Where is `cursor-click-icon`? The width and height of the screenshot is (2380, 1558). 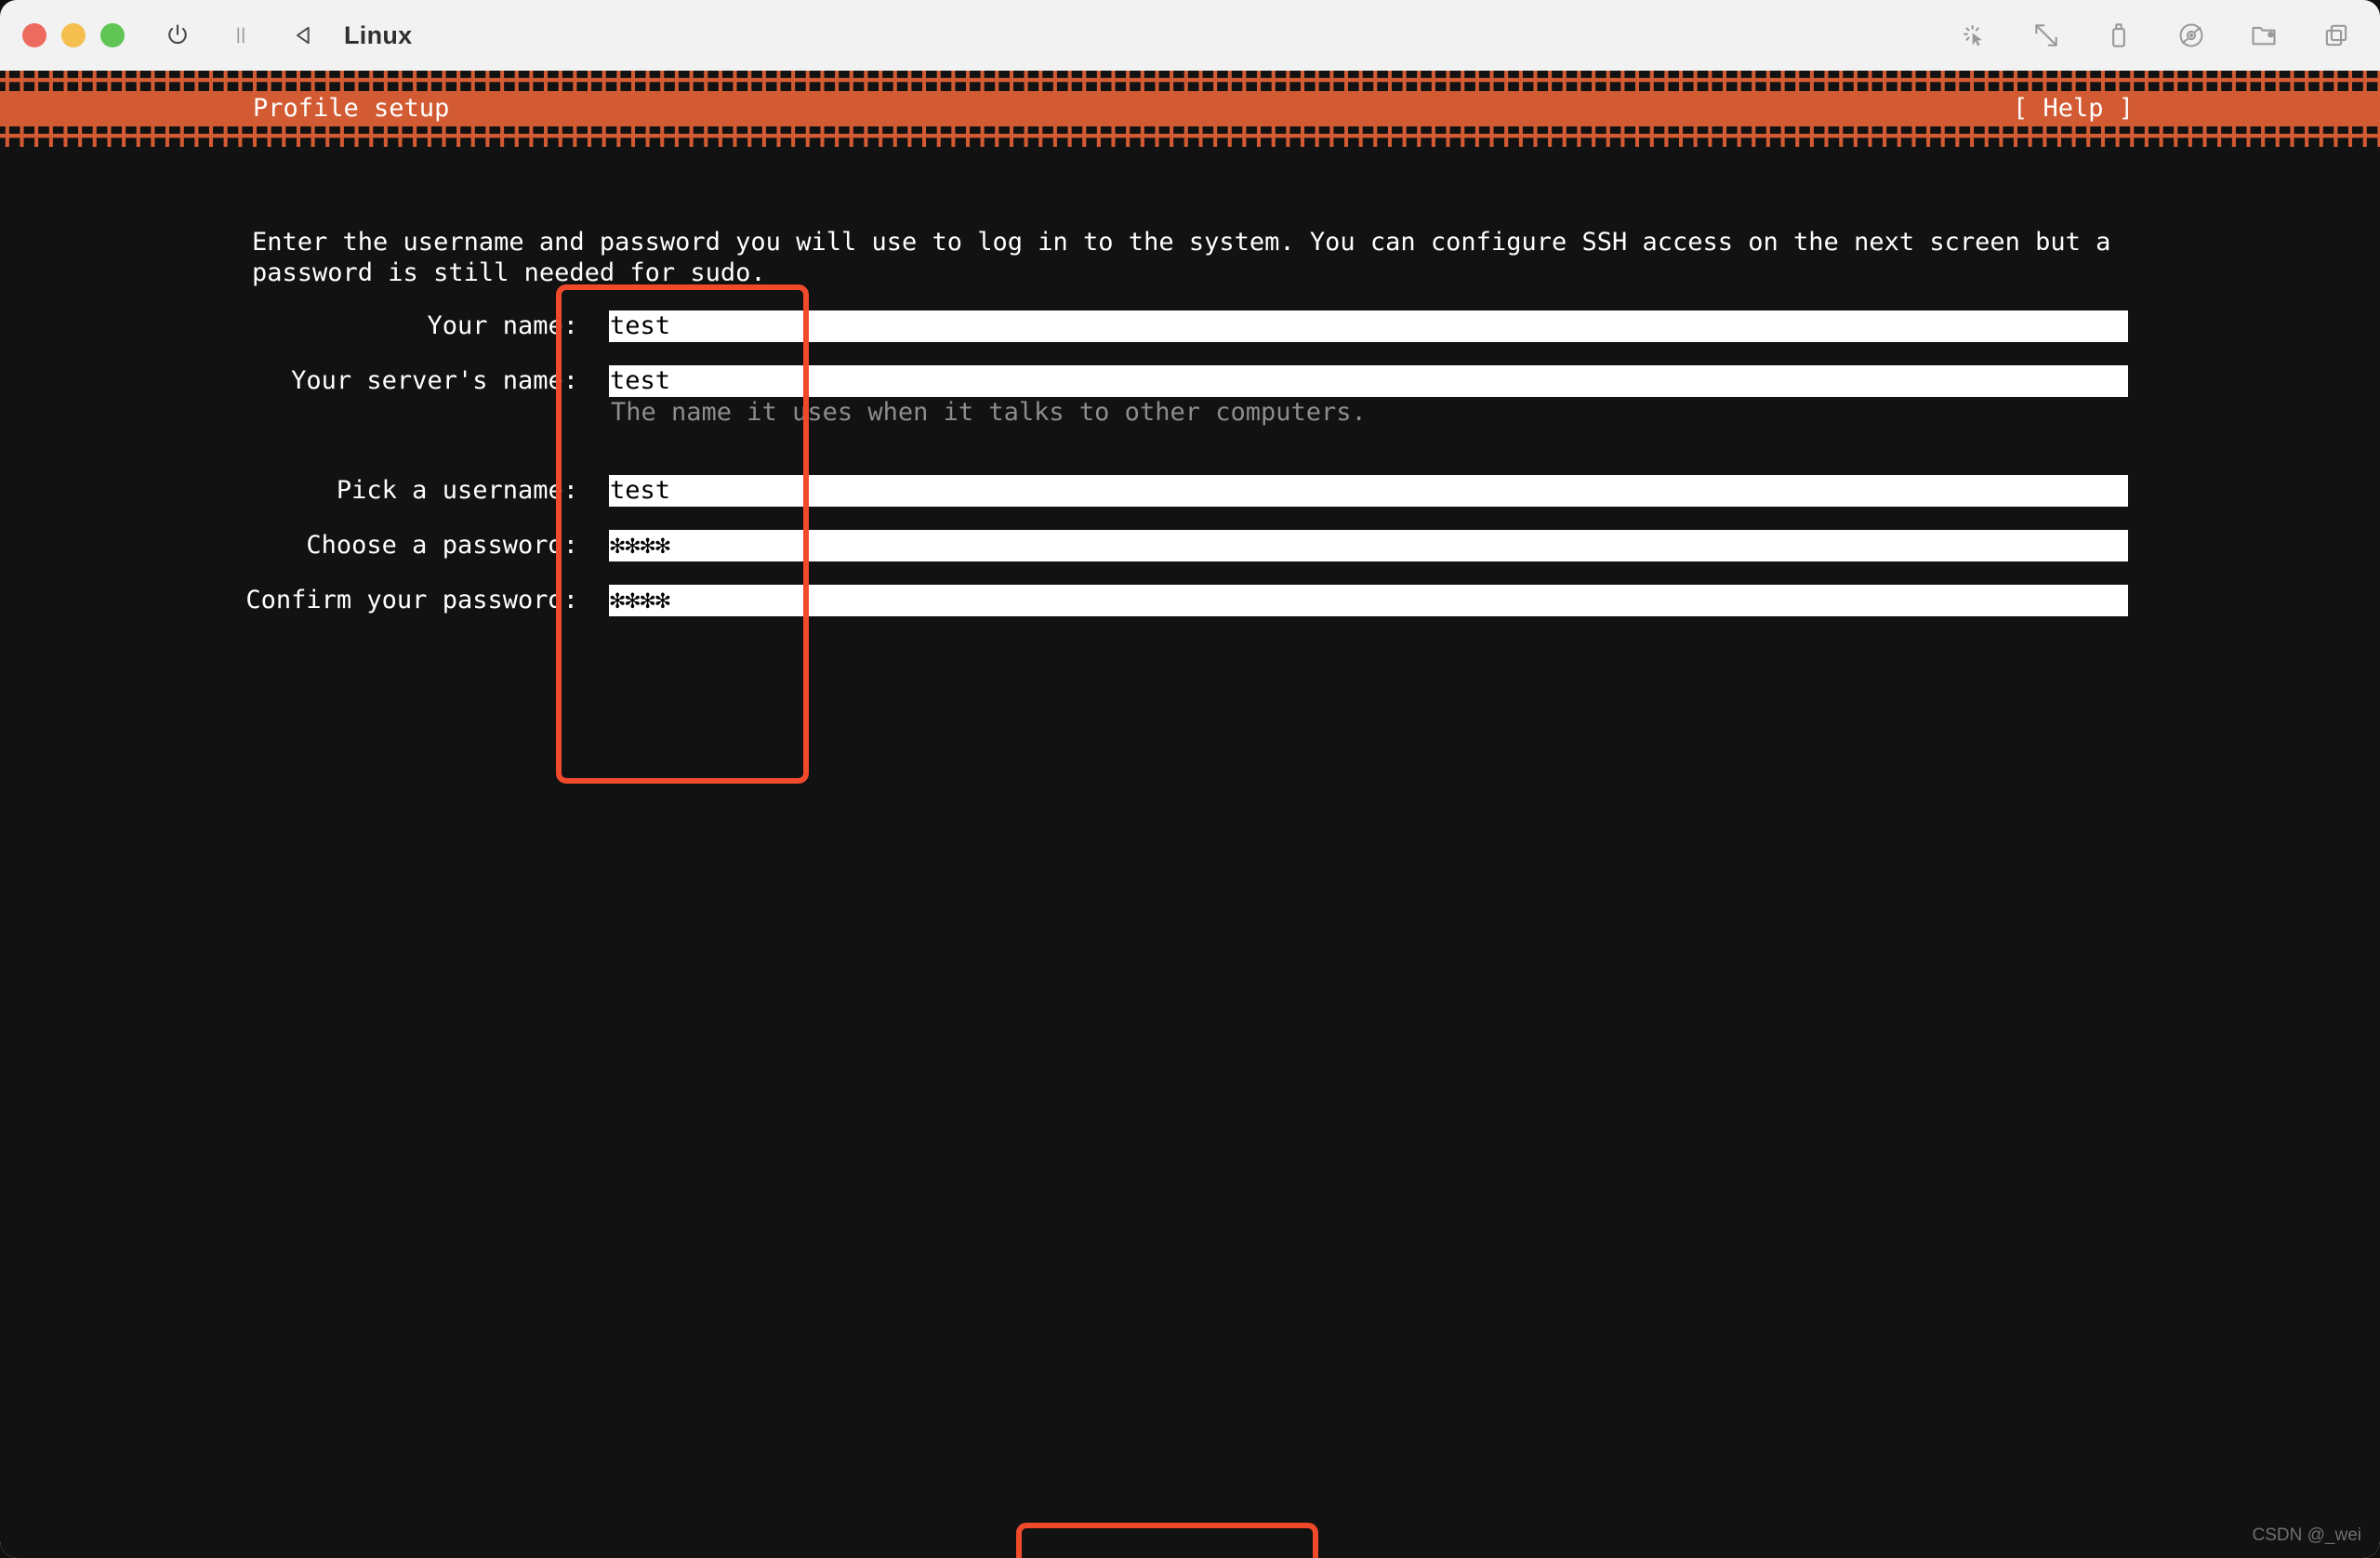 cursor-click-icon is located at coordinates (1973, 35).